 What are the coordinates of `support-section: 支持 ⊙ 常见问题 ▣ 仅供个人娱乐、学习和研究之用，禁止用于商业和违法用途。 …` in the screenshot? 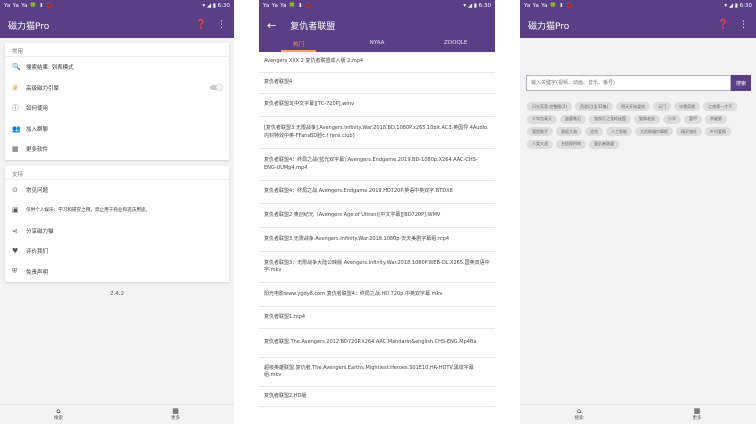 It's located at (117, 224).